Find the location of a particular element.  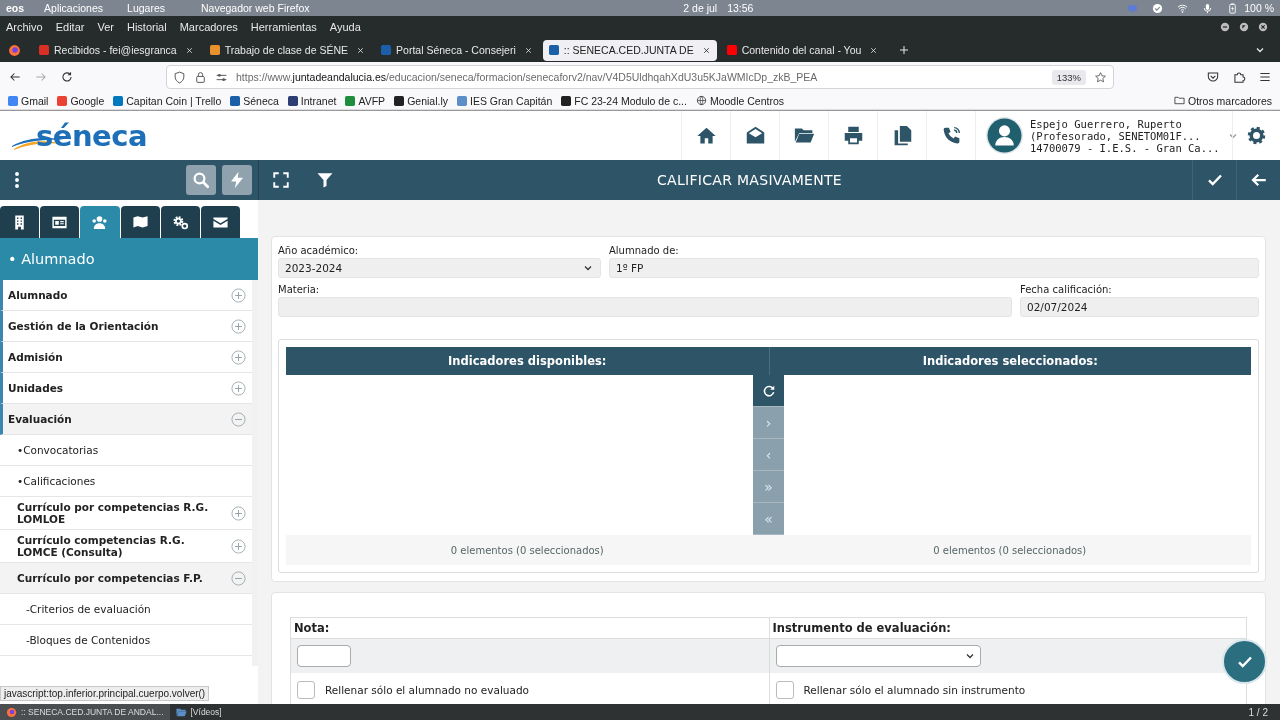

logo: séneca is located at coordinates (80, 135).